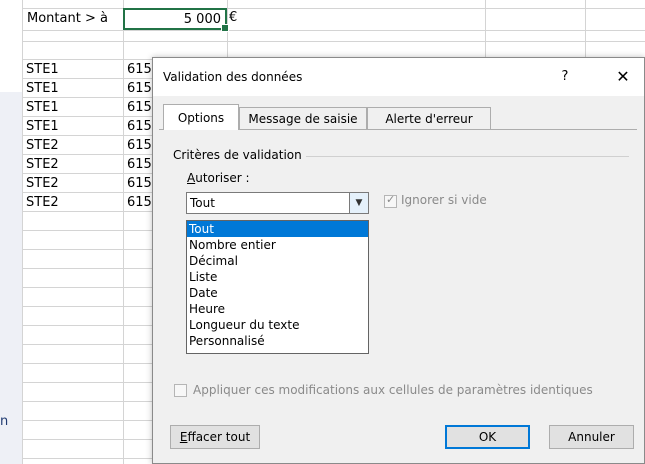 The image size is (645, 464). Describe the element at coordinates (233, 17) in the screenshot. I see `currency-cell: €` at that location.